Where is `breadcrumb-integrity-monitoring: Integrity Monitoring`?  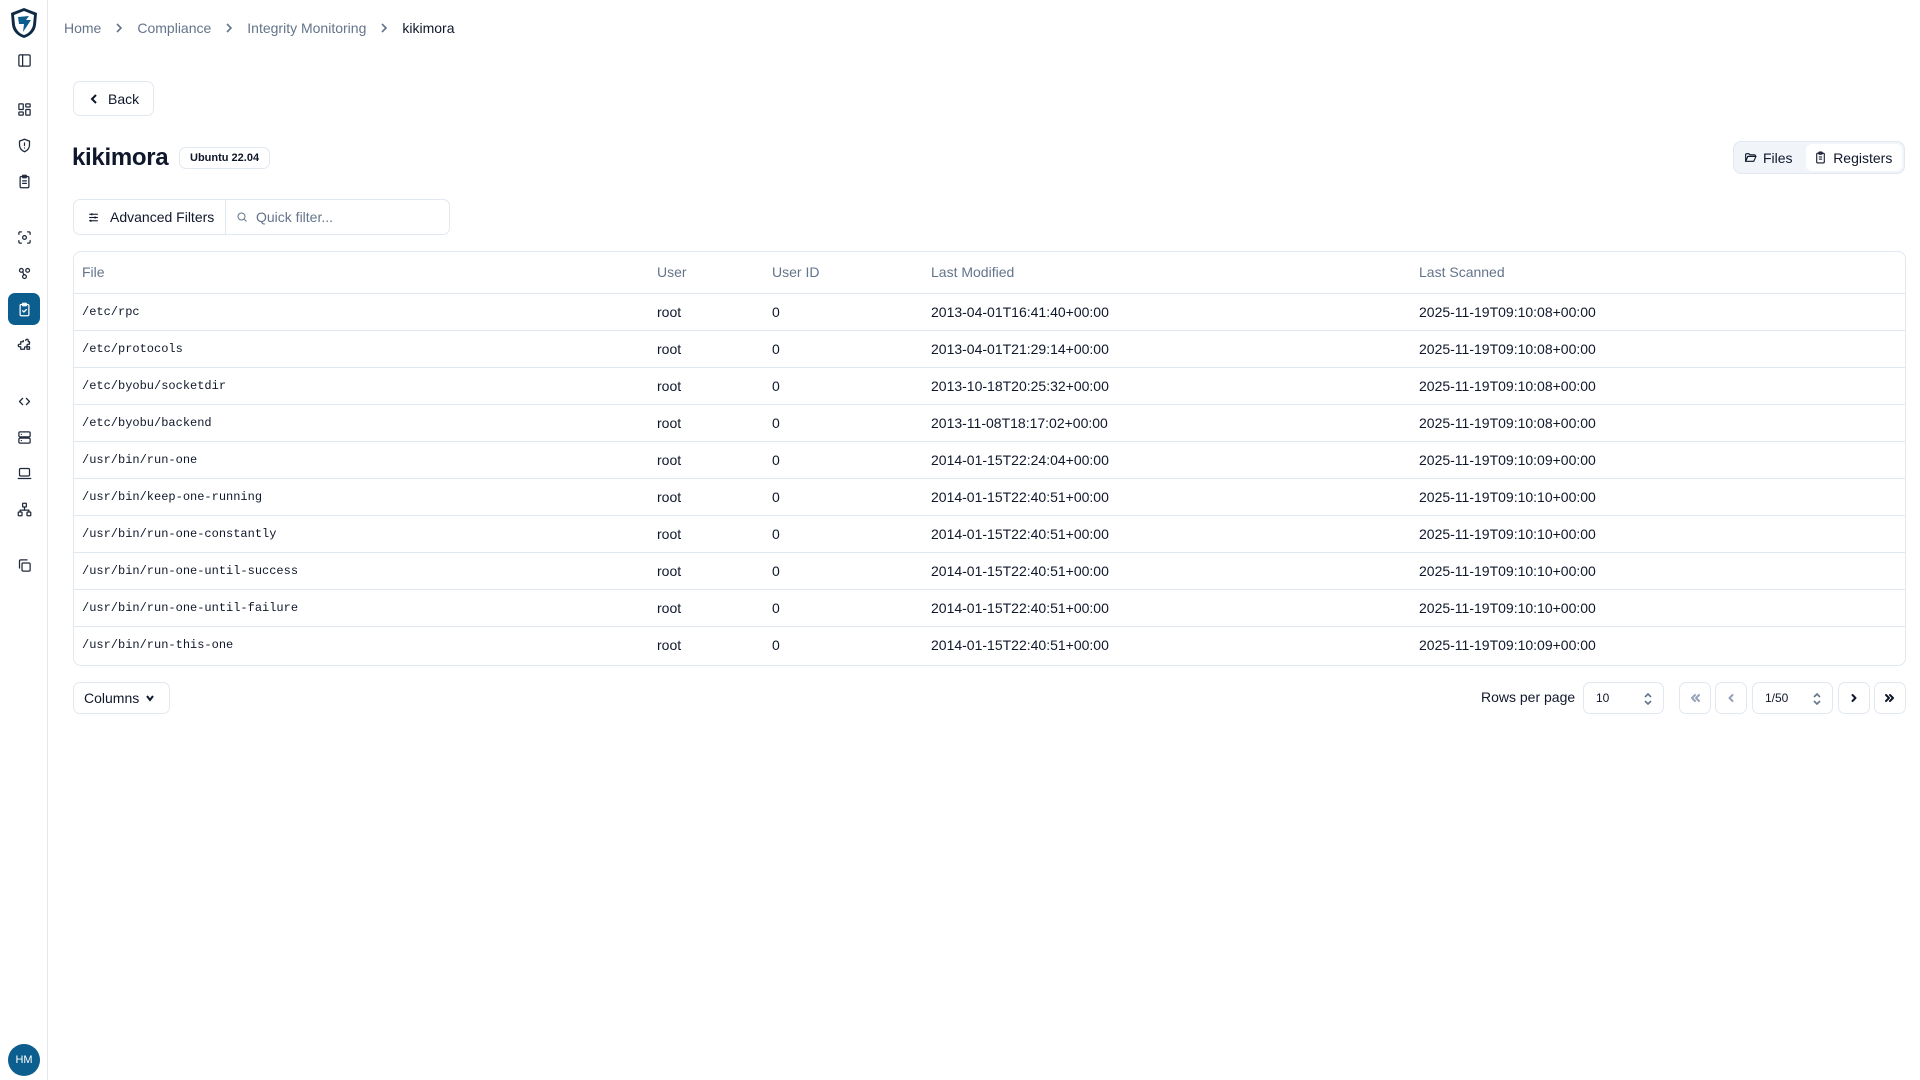 breadcrumb-integrity-monitoring: Integrity Monitoring is located at coordinates (306, 28).